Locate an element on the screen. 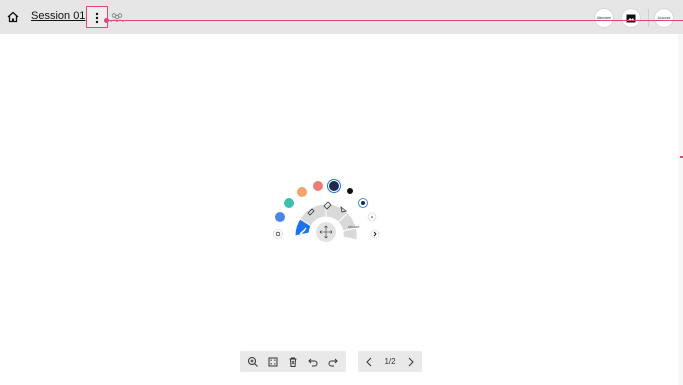 This screenshot has width=683, height=385. undo-button is located at coordinates (313, 362).